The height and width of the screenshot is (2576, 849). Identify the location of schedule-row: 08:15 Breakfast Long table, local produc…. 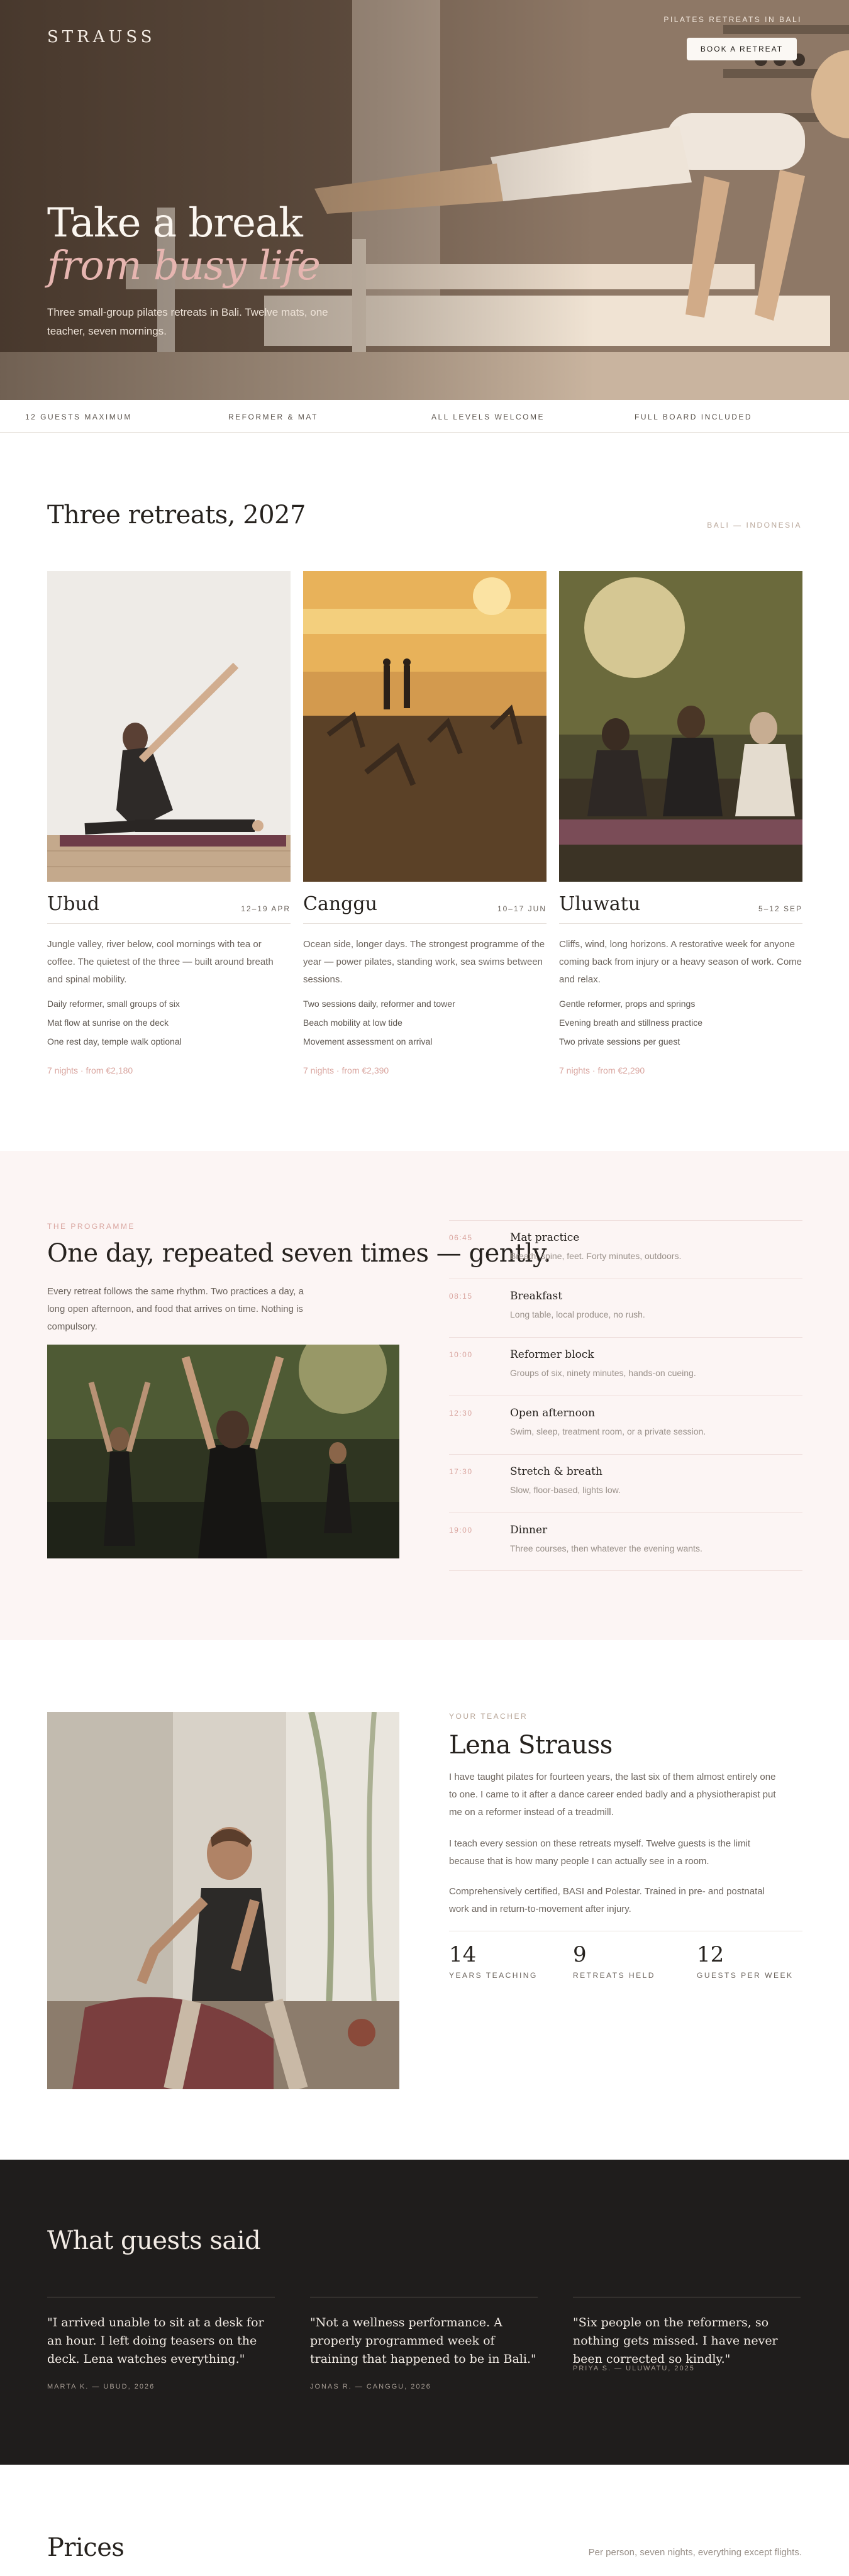
(625, 1308).